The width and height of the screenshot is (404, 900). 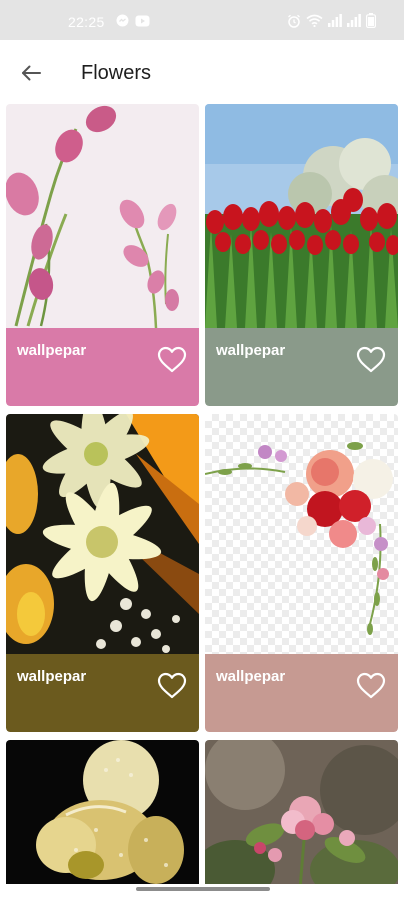 I want to click on battery-icon, so click(x=371, y=23).